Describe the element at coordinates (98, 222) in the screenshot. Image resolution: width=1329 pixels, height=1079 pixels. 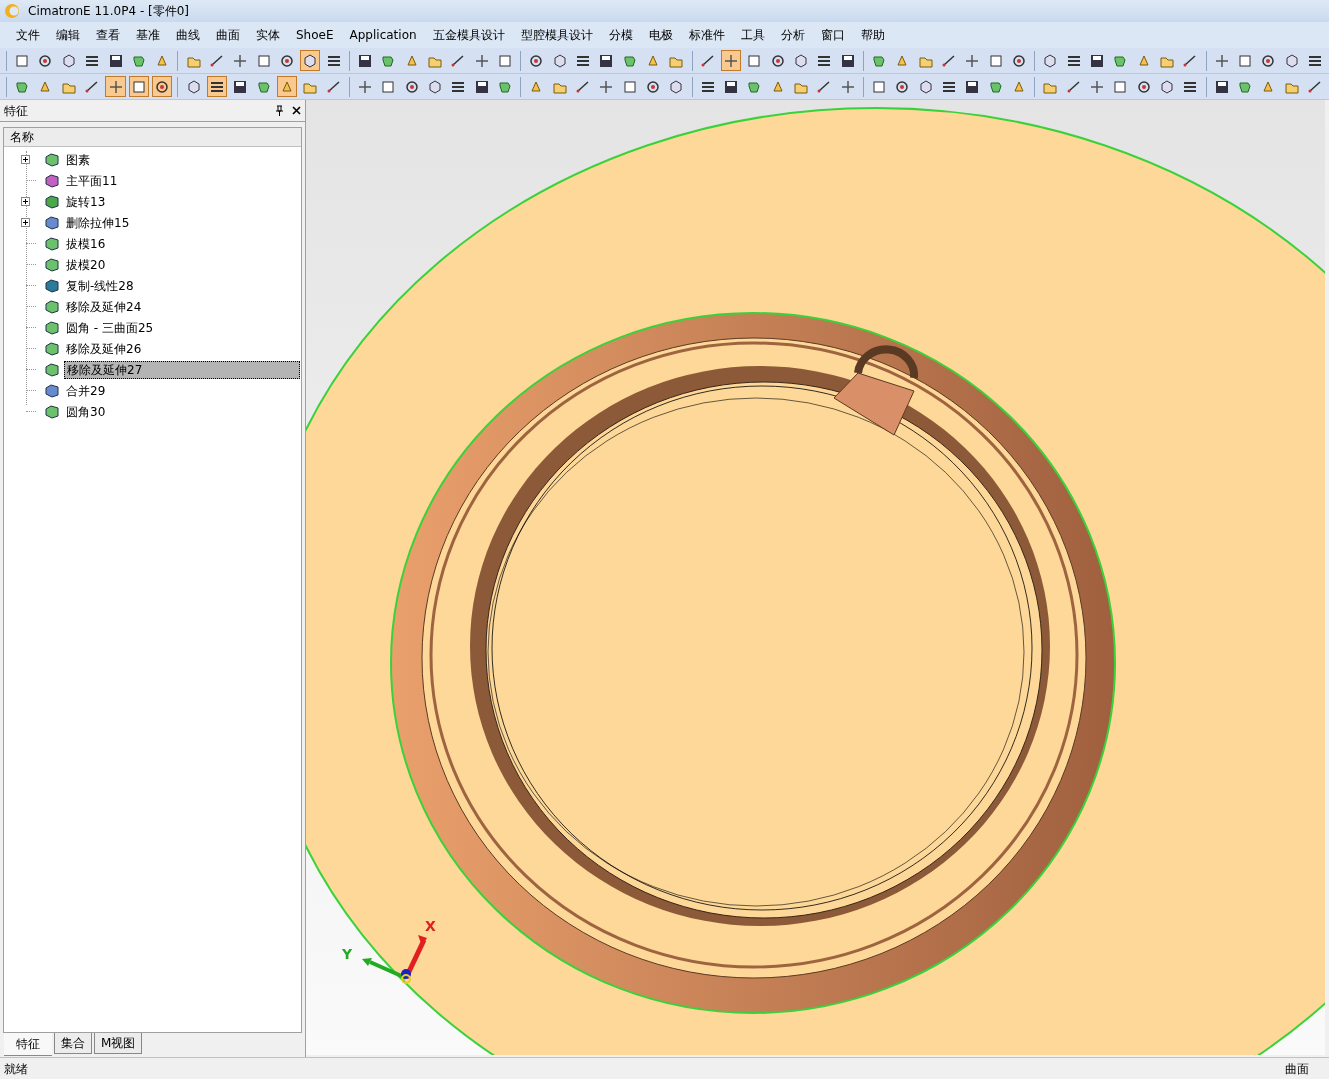
I see `tree-item: 删除拉伸15` at that location.